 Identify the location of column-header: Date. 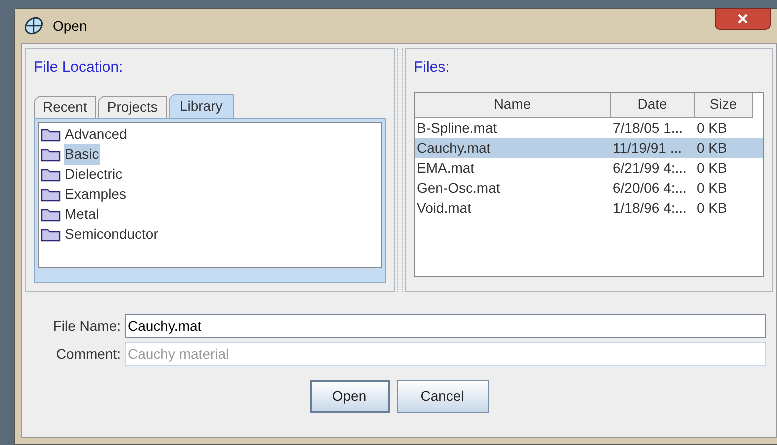
(653, 105).